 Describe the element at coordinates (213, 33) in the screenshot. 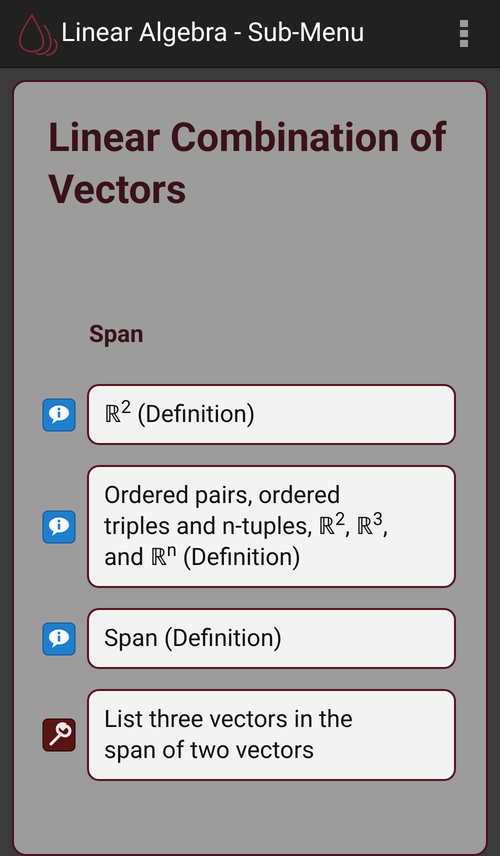

I see `app-title: Linear Algebra - Sub-Menu` at that location.